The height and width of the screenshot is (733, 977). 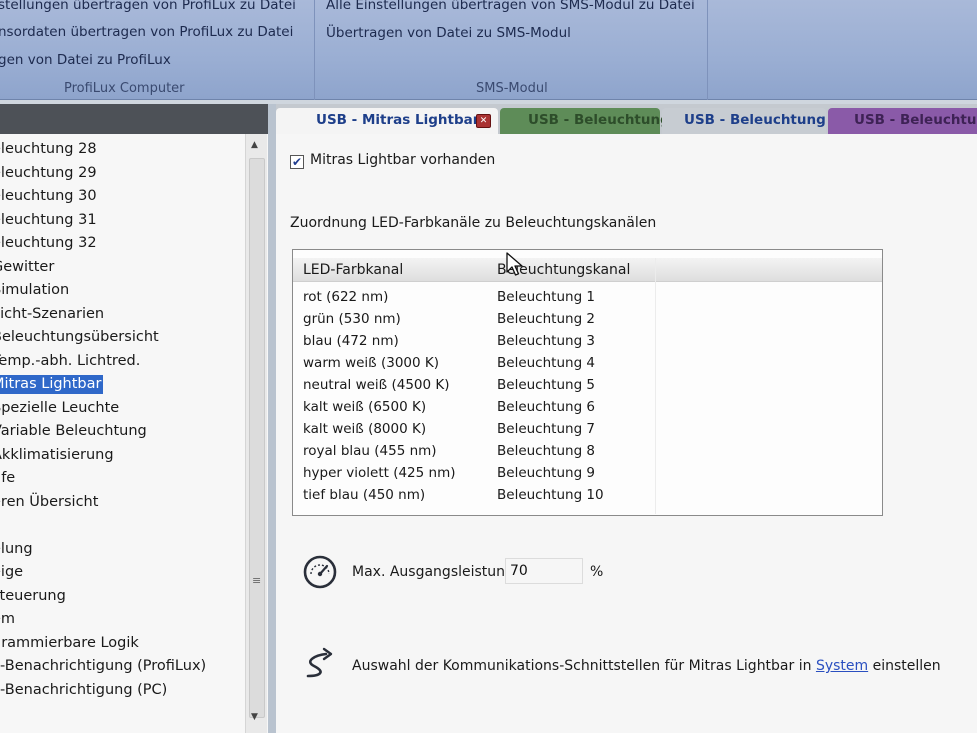 I want to click on tab-label: USB - Beleuchtung 5, so click(x=606, y=120).